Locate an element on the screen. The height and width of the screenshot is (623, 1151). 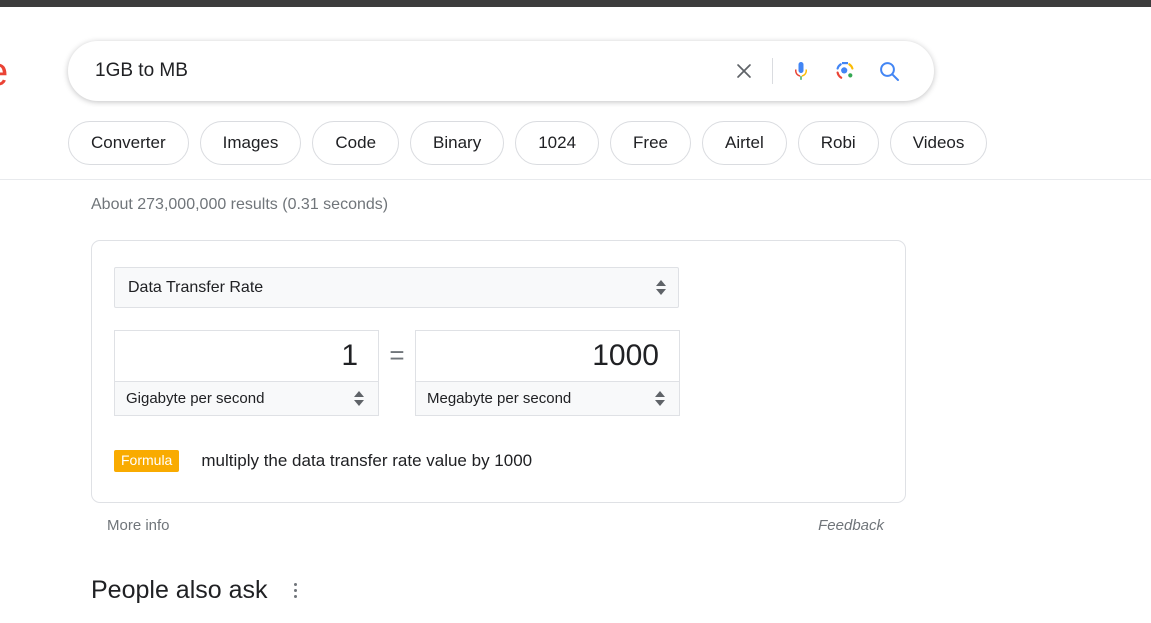
chip-1024: 1024 is located at coordinates (557, 143).